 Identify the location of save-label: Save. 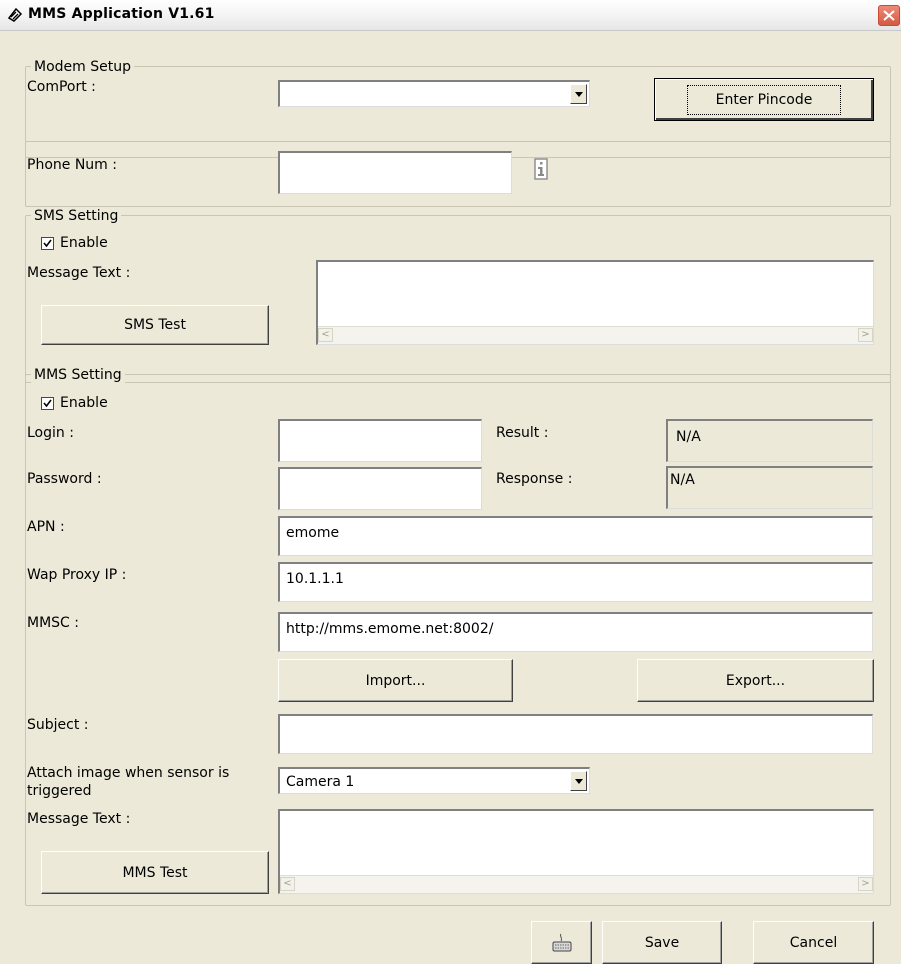
(662, 942).